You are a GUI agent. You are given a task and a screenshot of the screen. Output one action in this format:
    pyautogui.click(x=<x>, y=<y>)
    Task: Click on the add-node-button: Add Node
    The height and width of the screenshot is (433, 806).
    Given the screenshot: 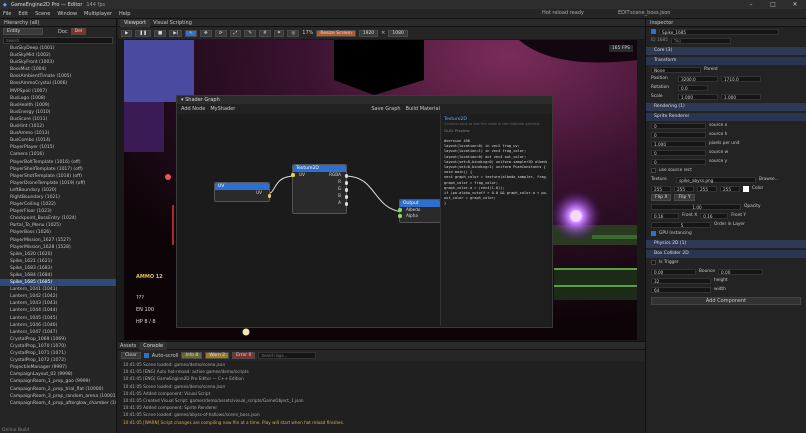 What is the action you would take?
    pyautogui.click(x=193, y=109)
    